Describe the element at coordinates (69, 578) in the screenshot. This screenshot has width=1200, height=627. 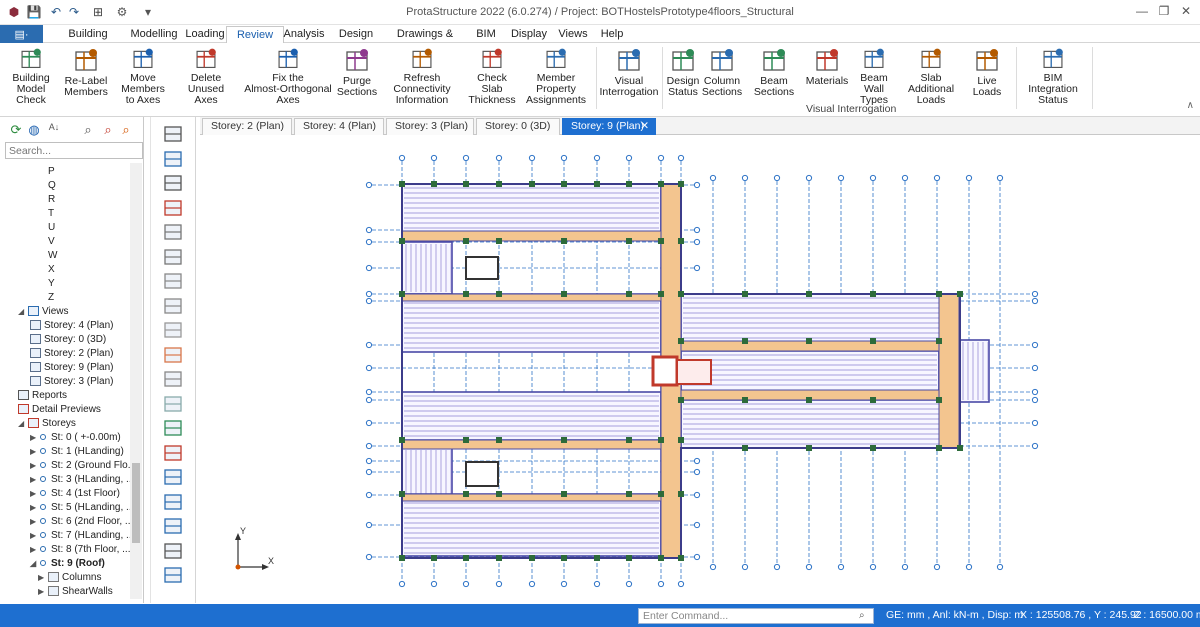
I see `tree-item: ▶ Columns` at that location.